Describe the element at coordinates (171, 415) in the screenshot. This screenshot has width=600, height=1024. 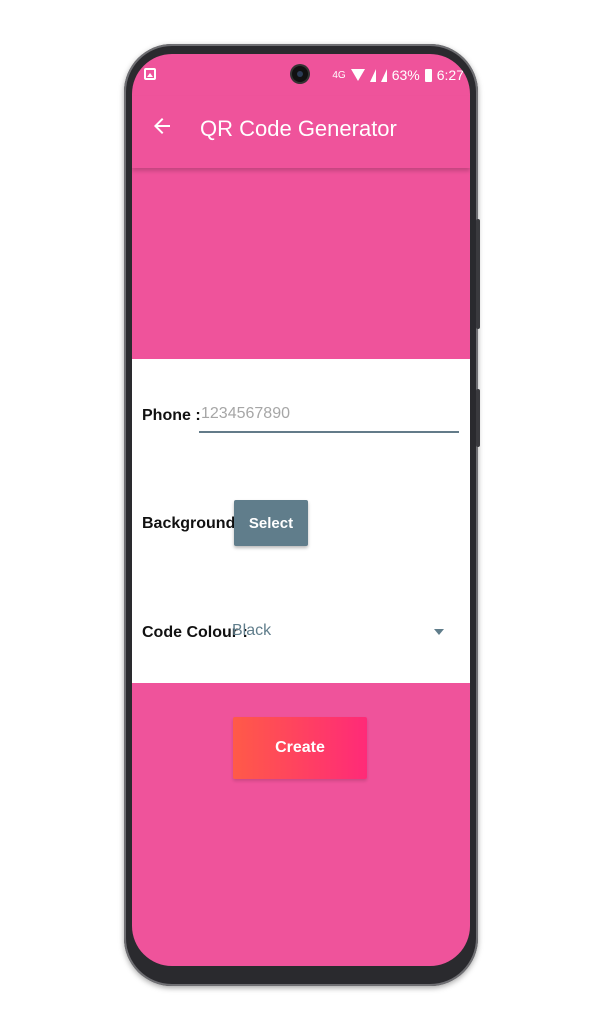
I see `phone-label: Phone :` at that location.